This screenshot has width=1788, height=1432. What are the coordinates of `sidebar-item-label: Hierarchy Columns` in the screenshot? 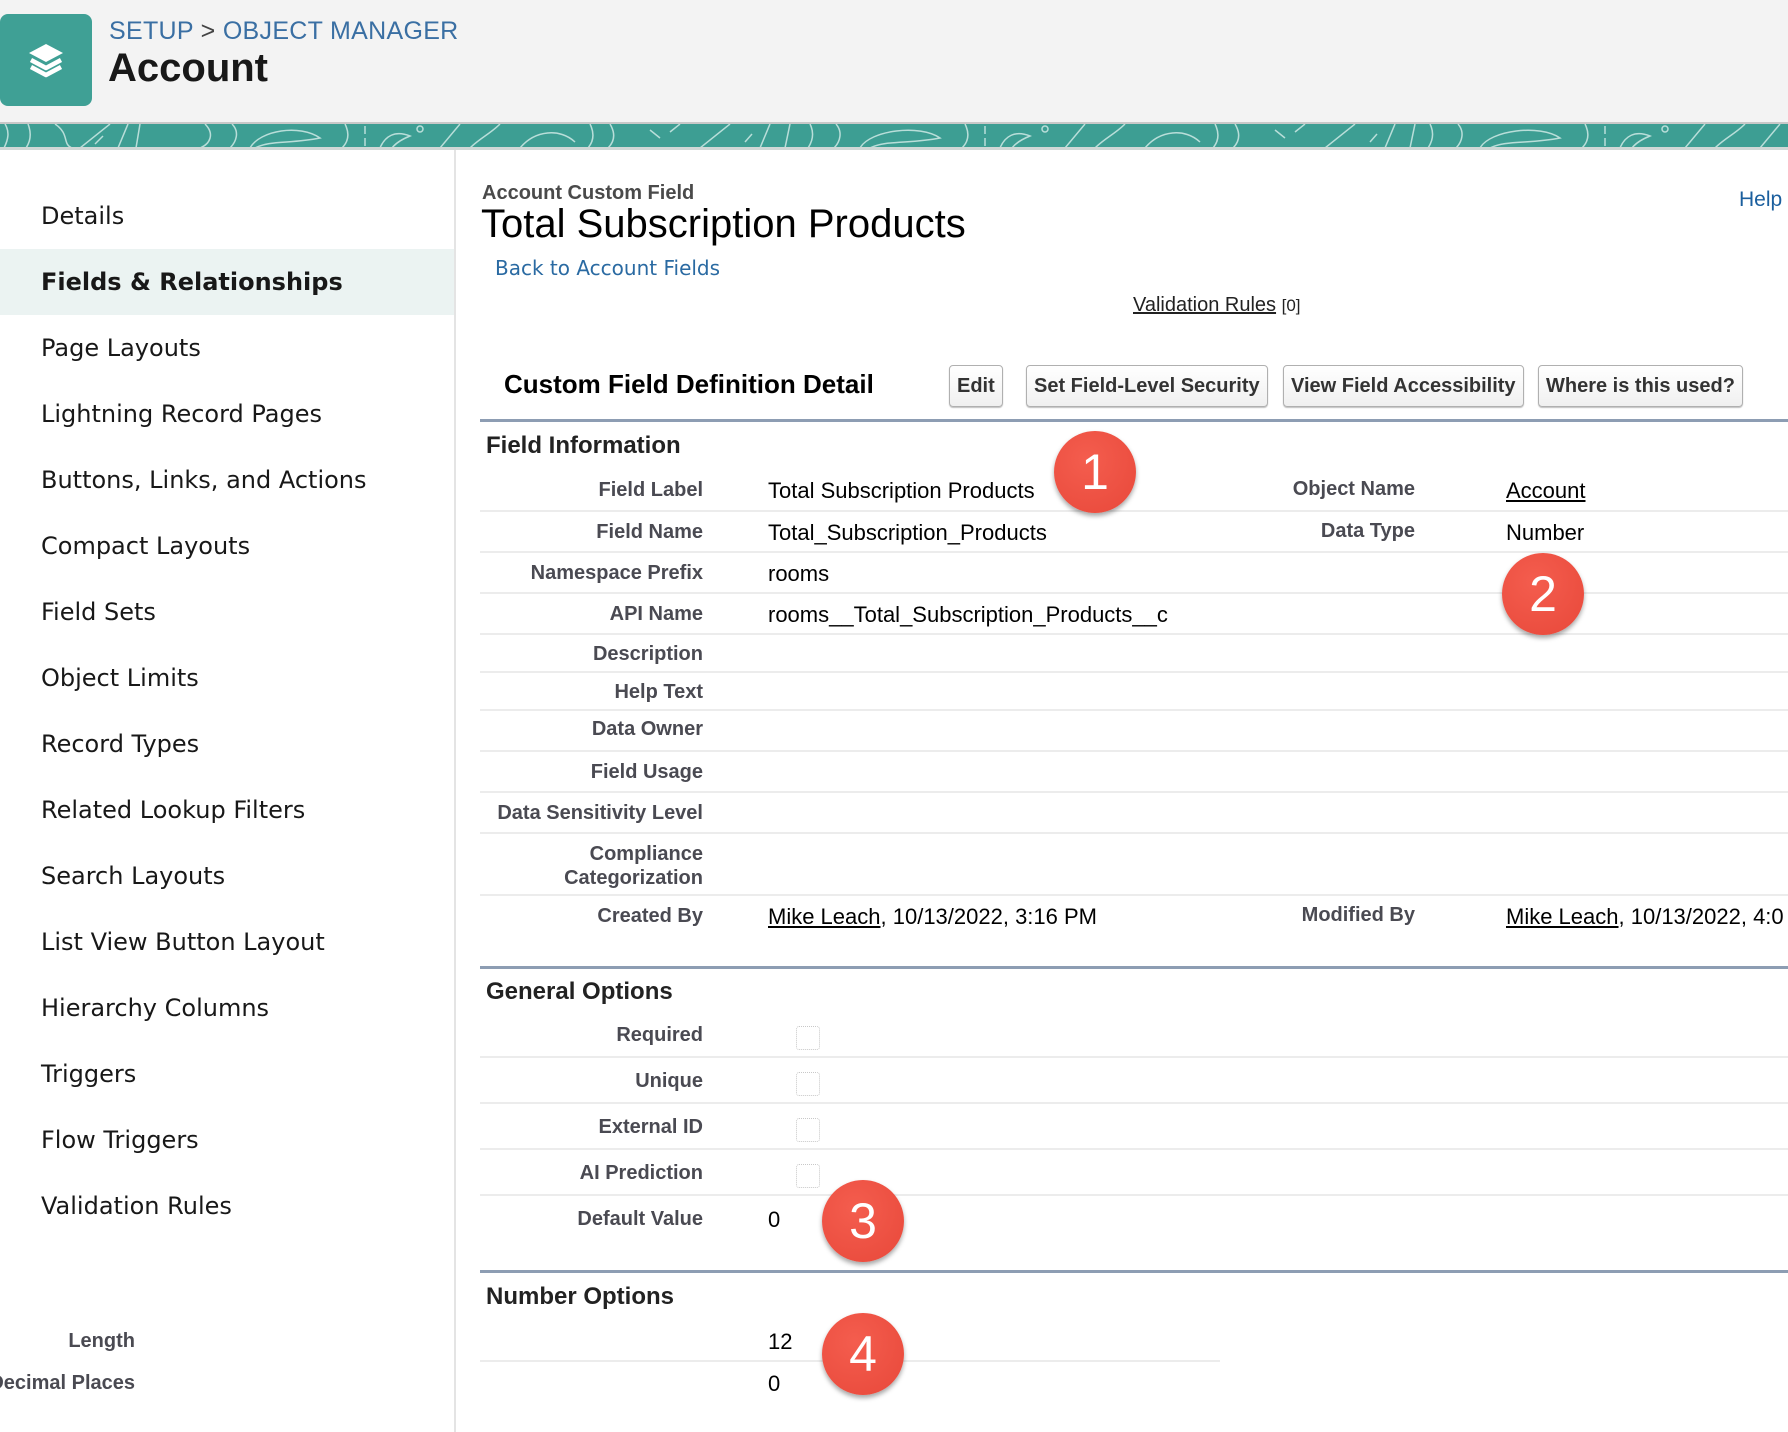 It's located at (155, 1008).